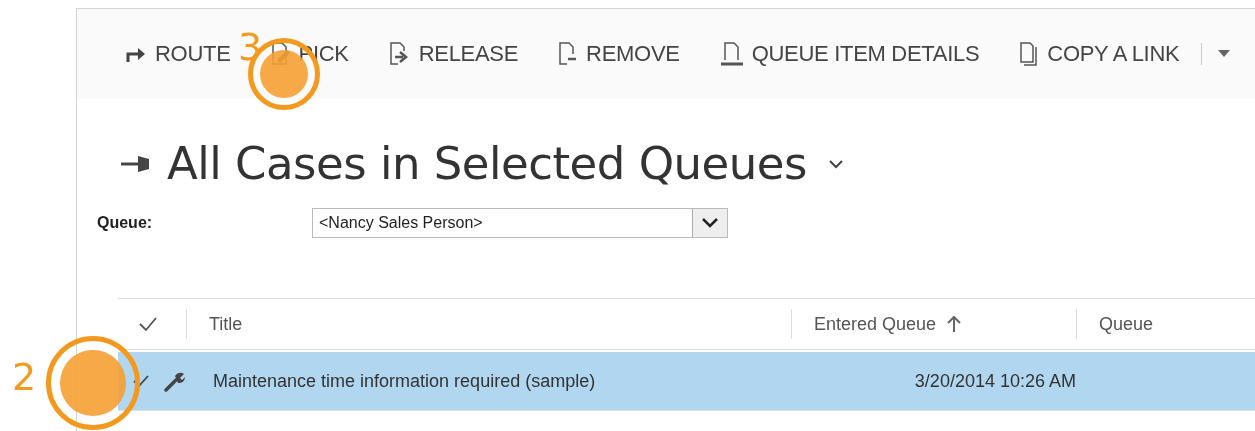  Describe the element at coordinates (686, 381) in the screenshot. I see `grid-row: Maintenance time information required (sample) 3/20/2014 10:26 AM` at that location.